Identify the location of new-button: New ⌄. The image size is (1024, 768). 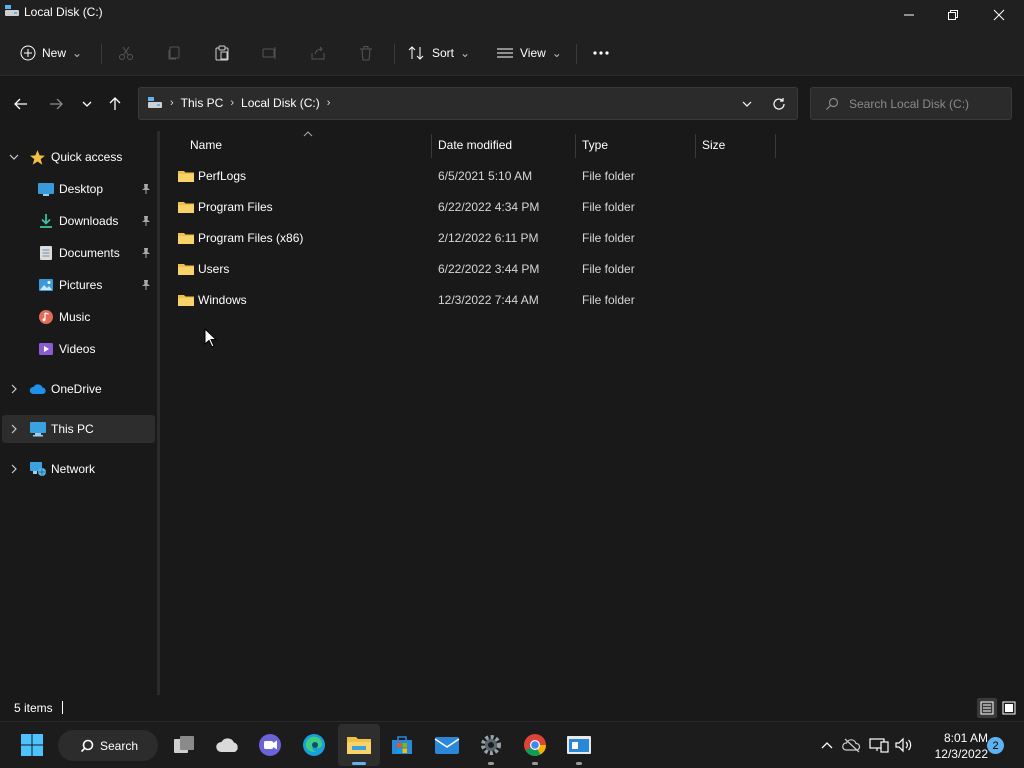
(51, 53).